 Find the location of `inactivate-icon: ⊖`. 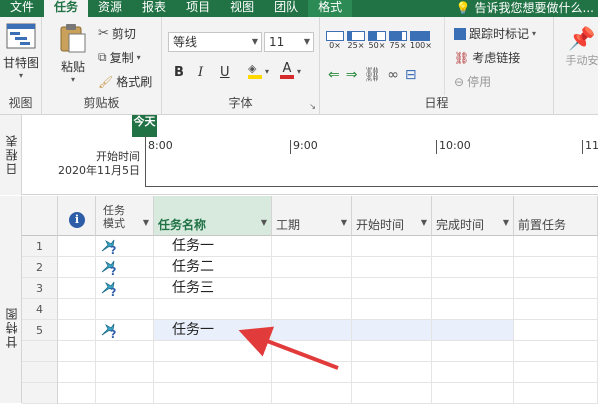

inactivate-icon: ⊖ is located at coordinates (459, 81).